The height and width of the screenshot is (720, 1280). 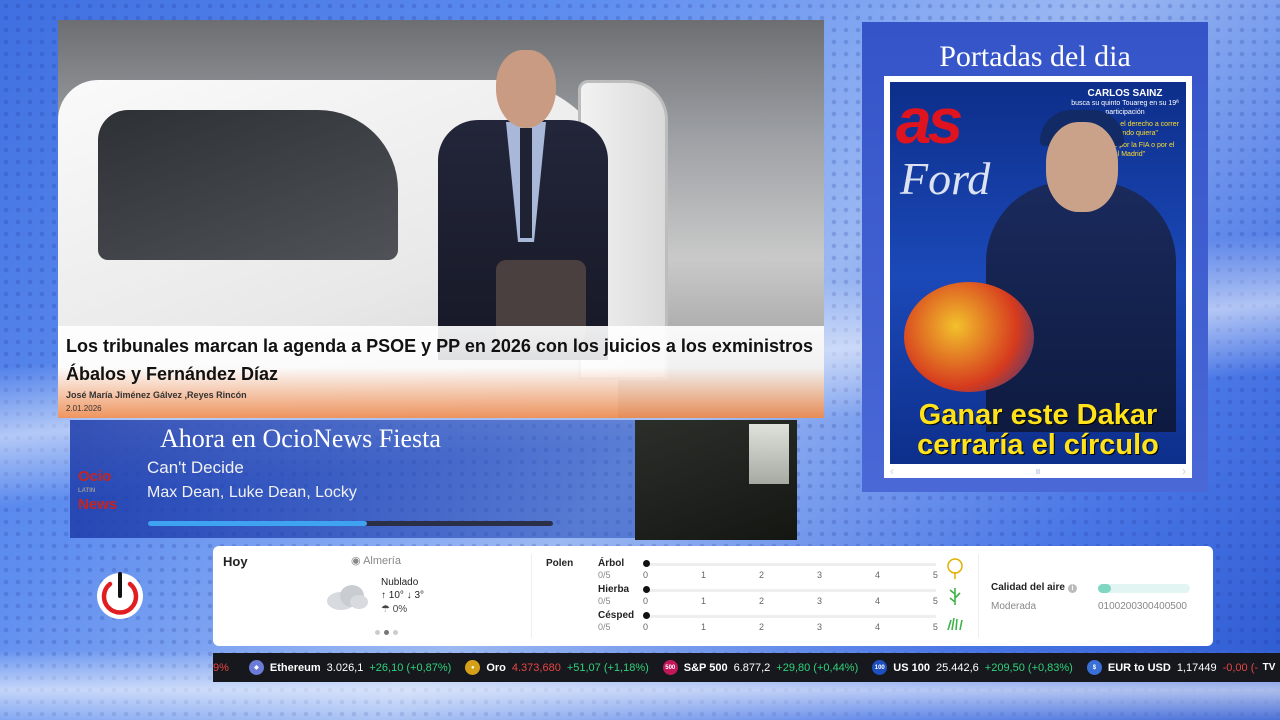 I want to click on herb-icon, so click(x=955, y=596).